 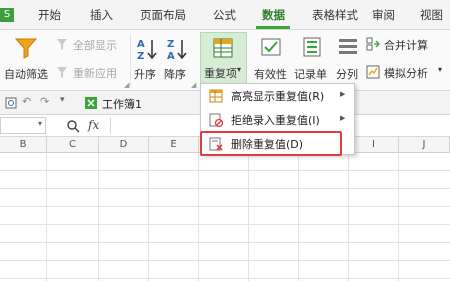 What do you see at coordinates (145, 74) in the screenshot?
I see `sort-ascending-label: 升序` at bounding box center [145, 74].